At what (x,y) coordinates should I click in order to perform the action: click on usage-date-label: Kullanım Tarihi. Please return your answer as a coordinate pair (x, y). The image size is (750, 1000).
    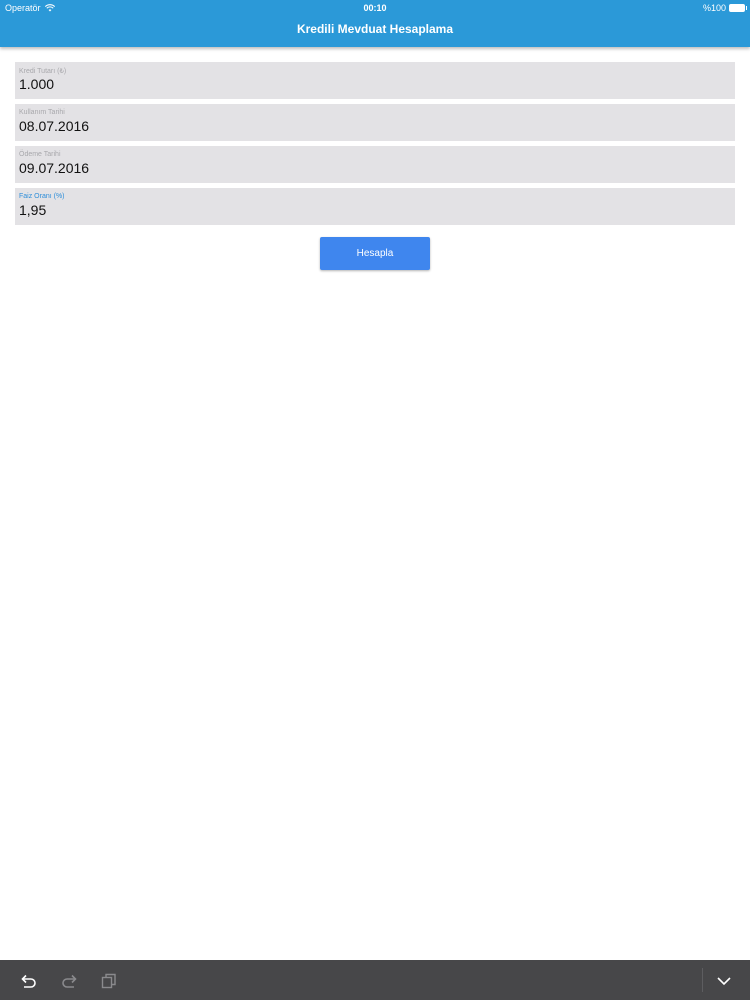
    Looking at the image, I should click on (42, 112).